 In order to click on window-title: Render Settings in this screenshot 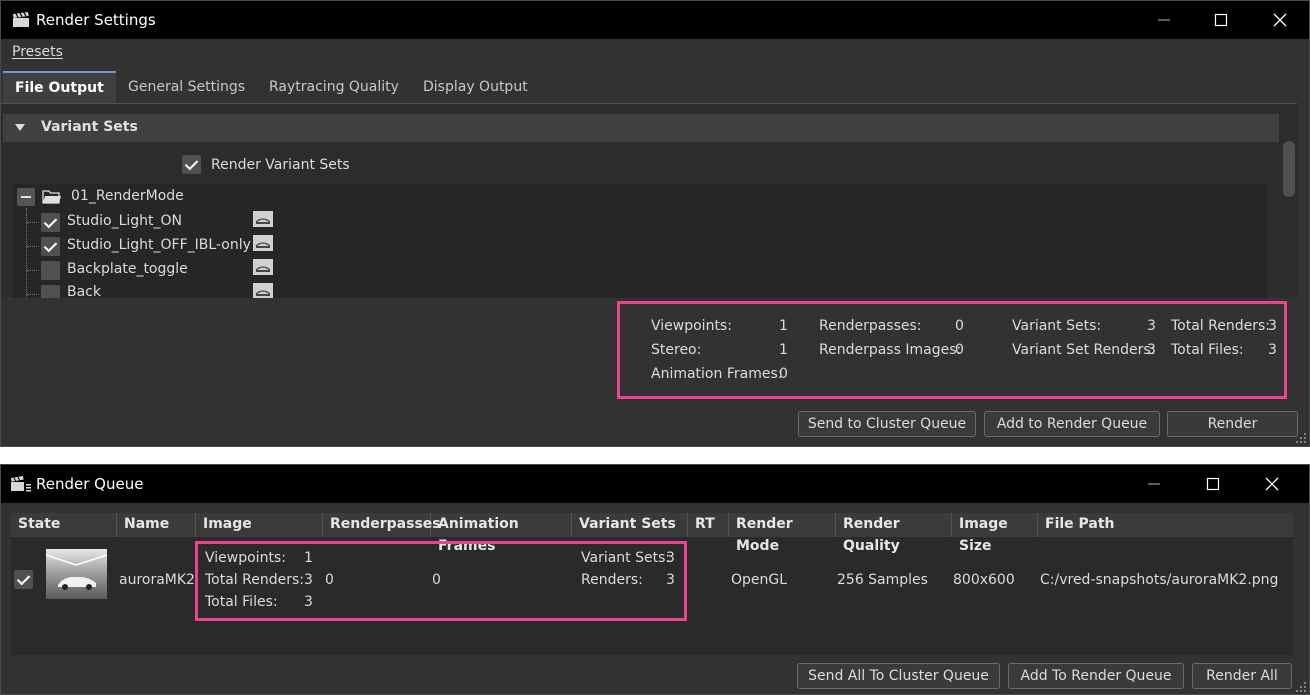, I will do `click(96, 20)`.